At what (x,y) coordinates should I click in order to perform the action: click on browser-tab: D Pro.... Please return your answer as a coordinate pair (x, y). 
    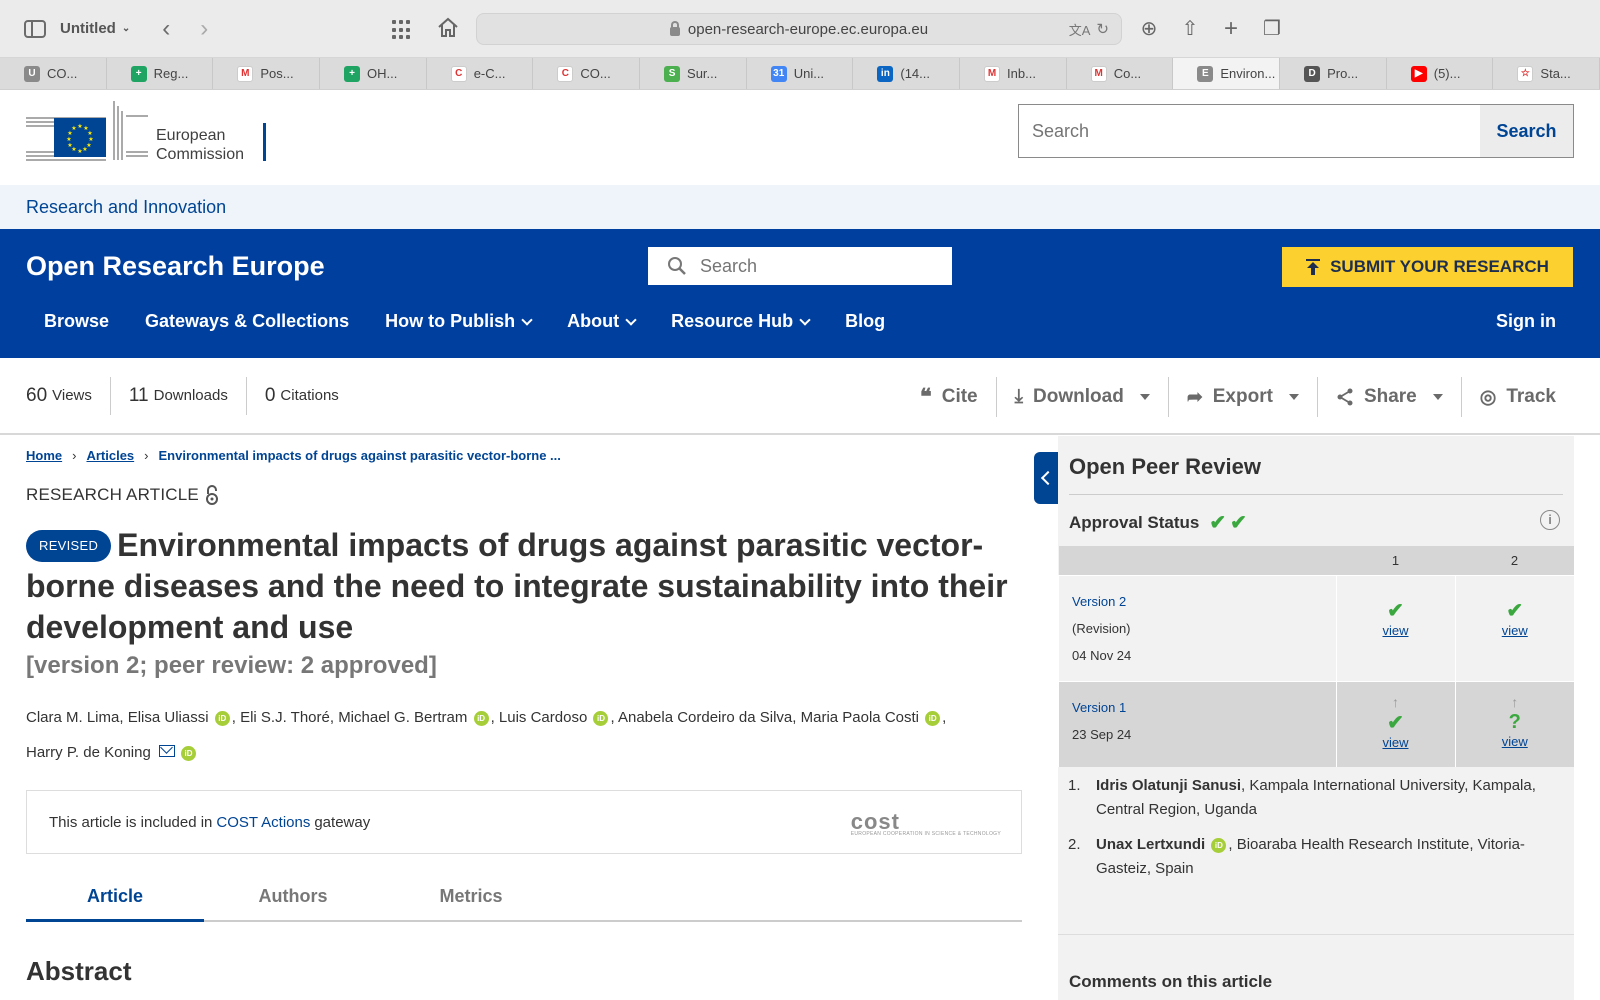
    Looking at the image, I should click on (1333, 73).